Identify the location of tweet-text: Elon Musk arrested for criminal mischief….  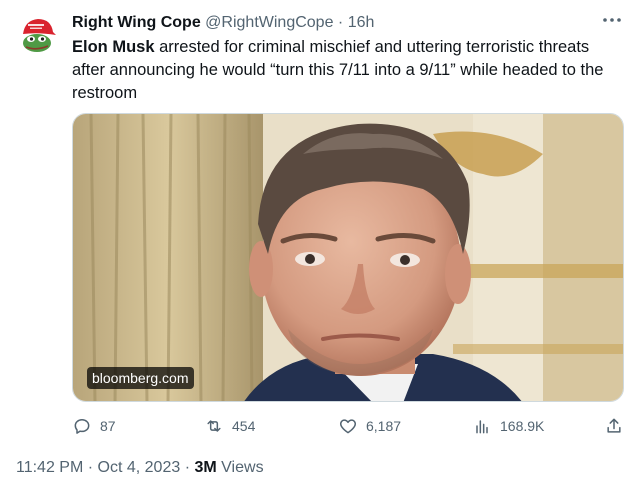
(348, 70).